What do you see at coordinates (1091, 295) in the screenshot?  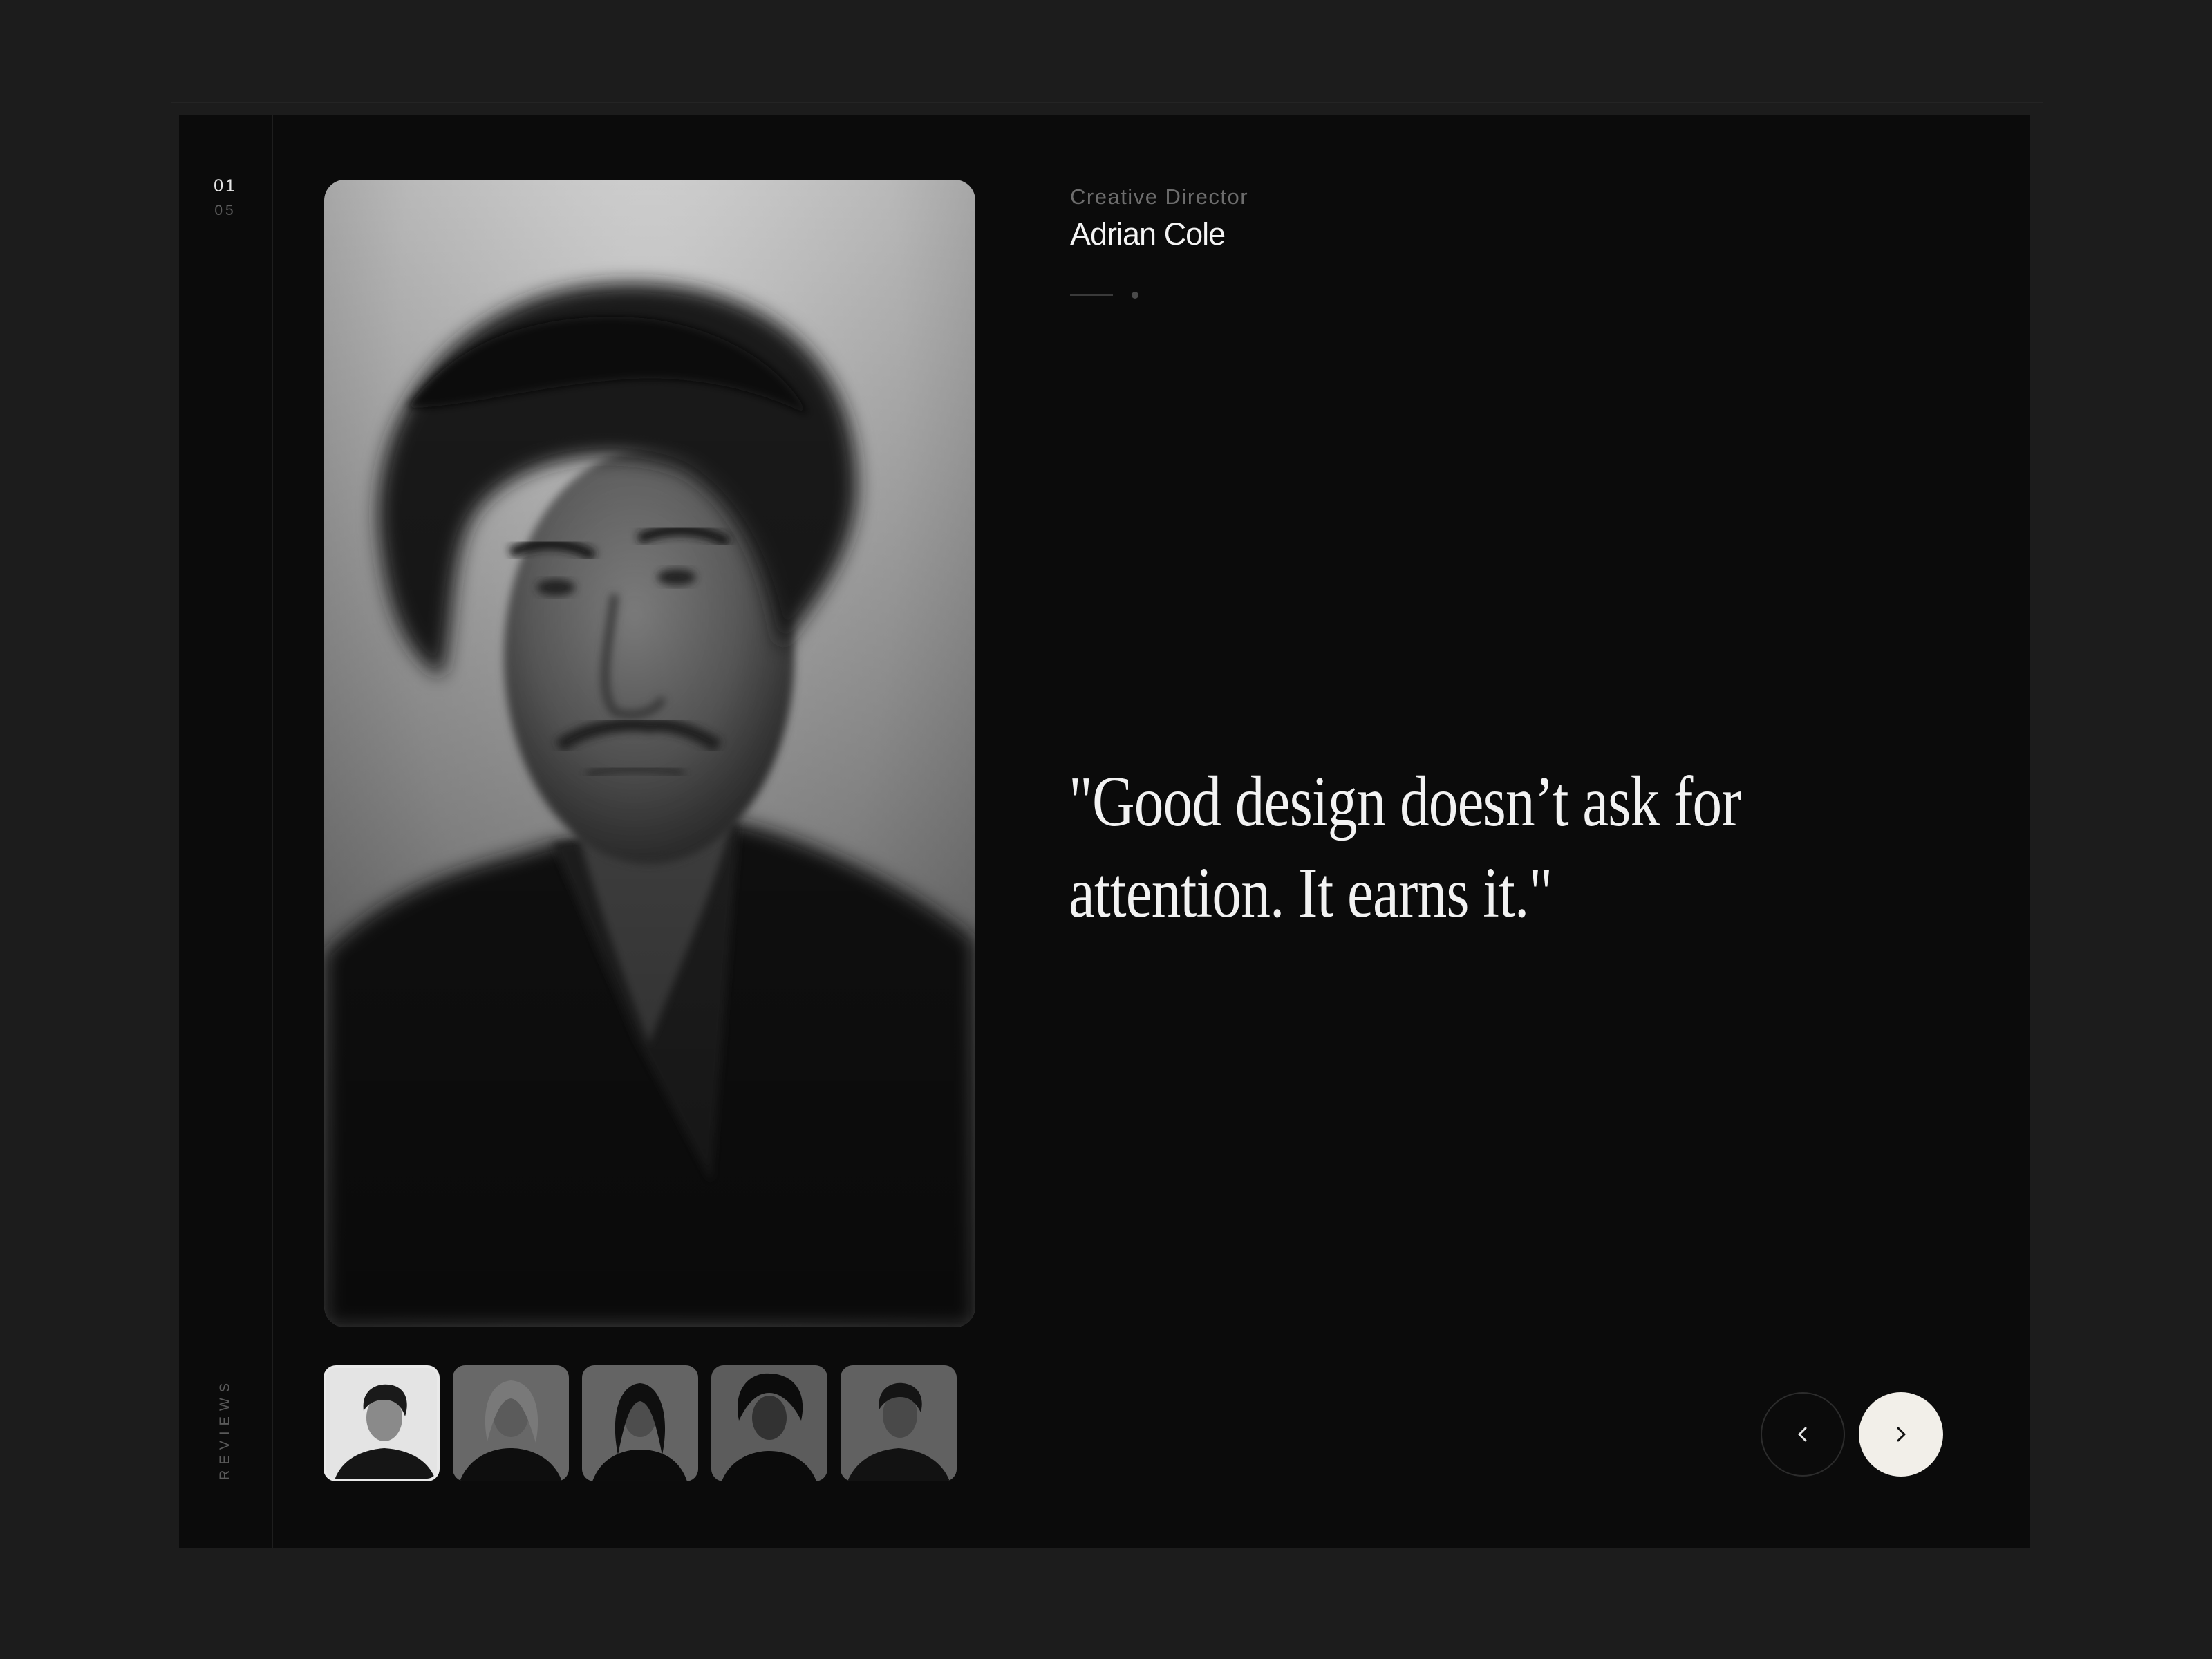 I see `slide-indicator-active` at bounding box center [1091, 295].